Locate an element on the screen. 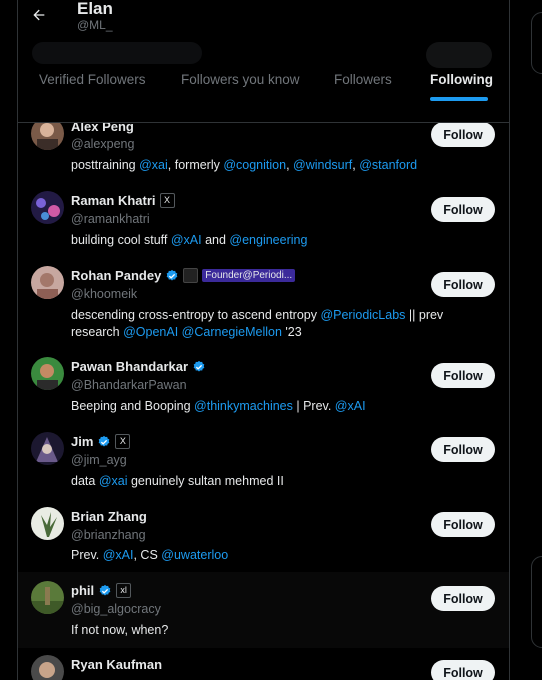 This screenshot has width=542, height=680. profile-handle: @ML_ is located at coordinates (95, 25).